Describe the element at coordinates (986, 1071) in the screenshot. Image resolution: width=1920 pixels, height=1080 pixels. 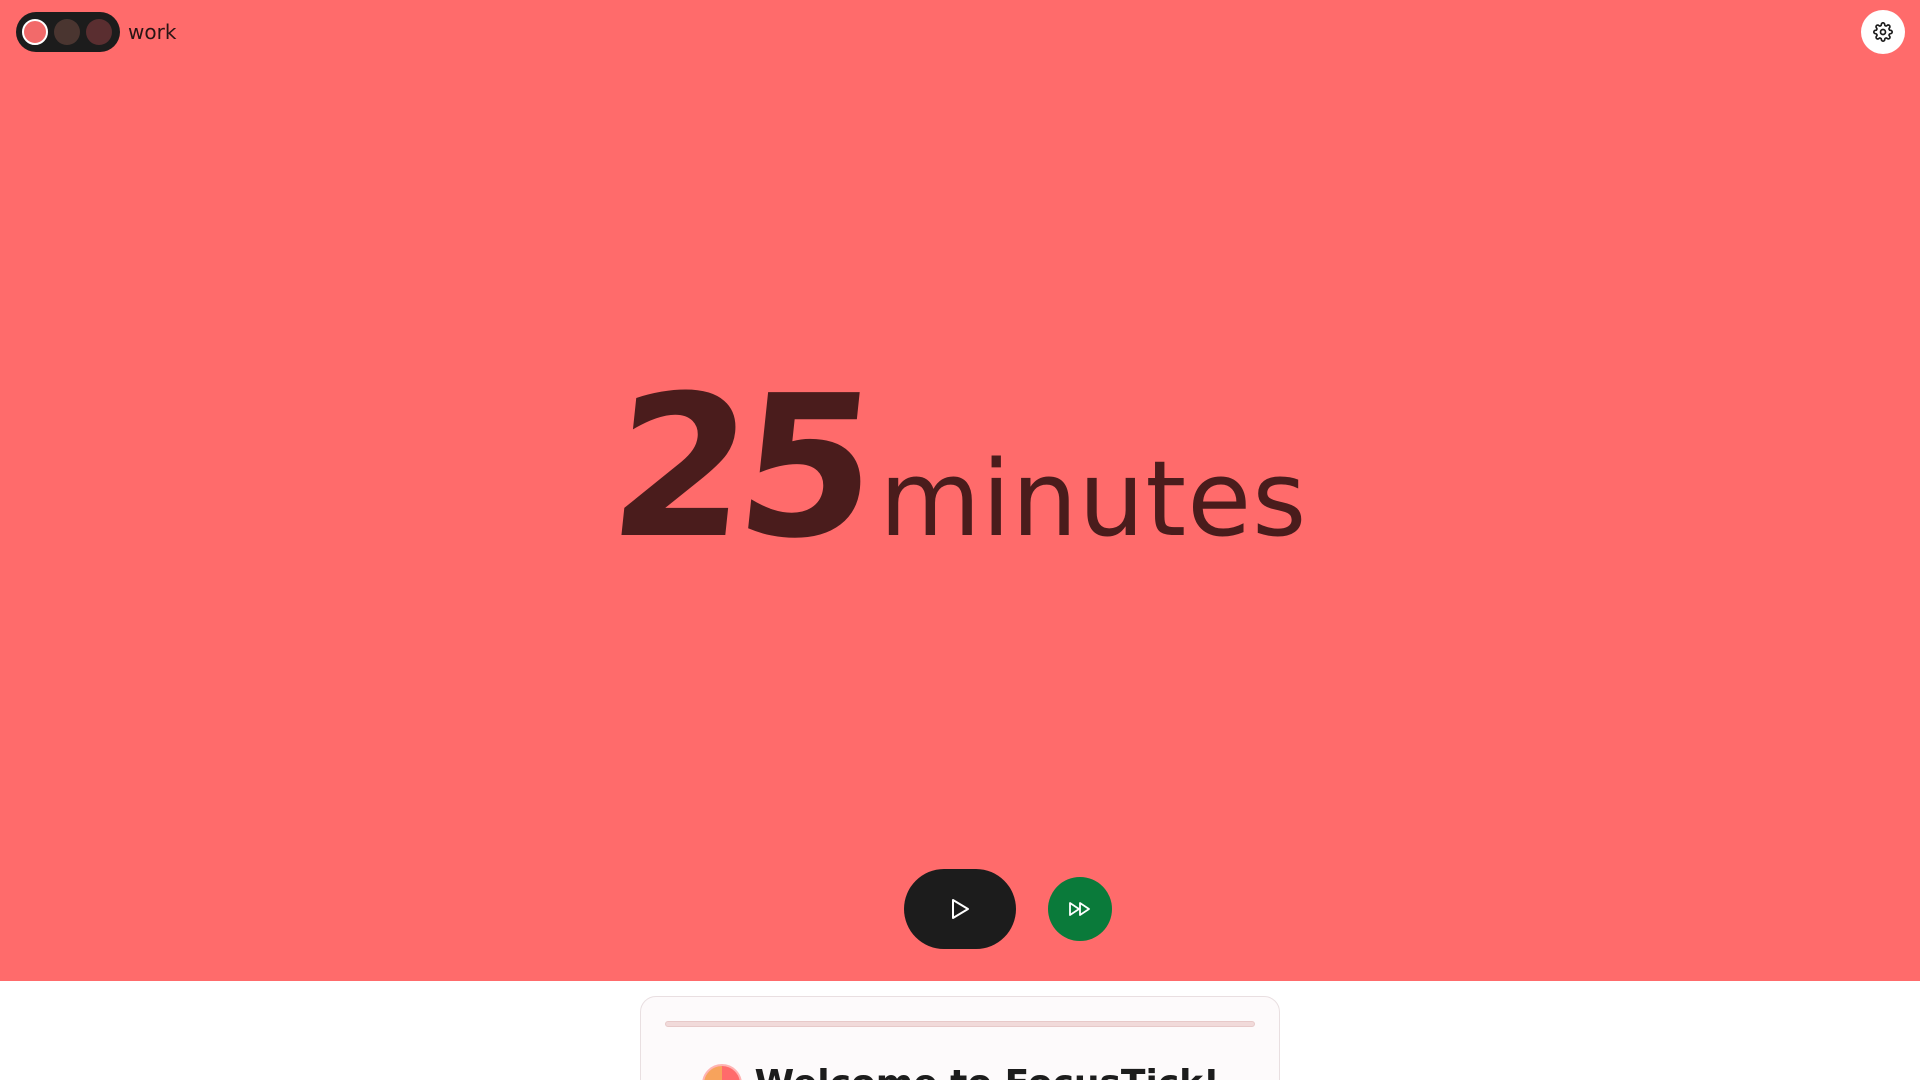
I see `welcome-title: Welcome to FocusTick!` at that location.